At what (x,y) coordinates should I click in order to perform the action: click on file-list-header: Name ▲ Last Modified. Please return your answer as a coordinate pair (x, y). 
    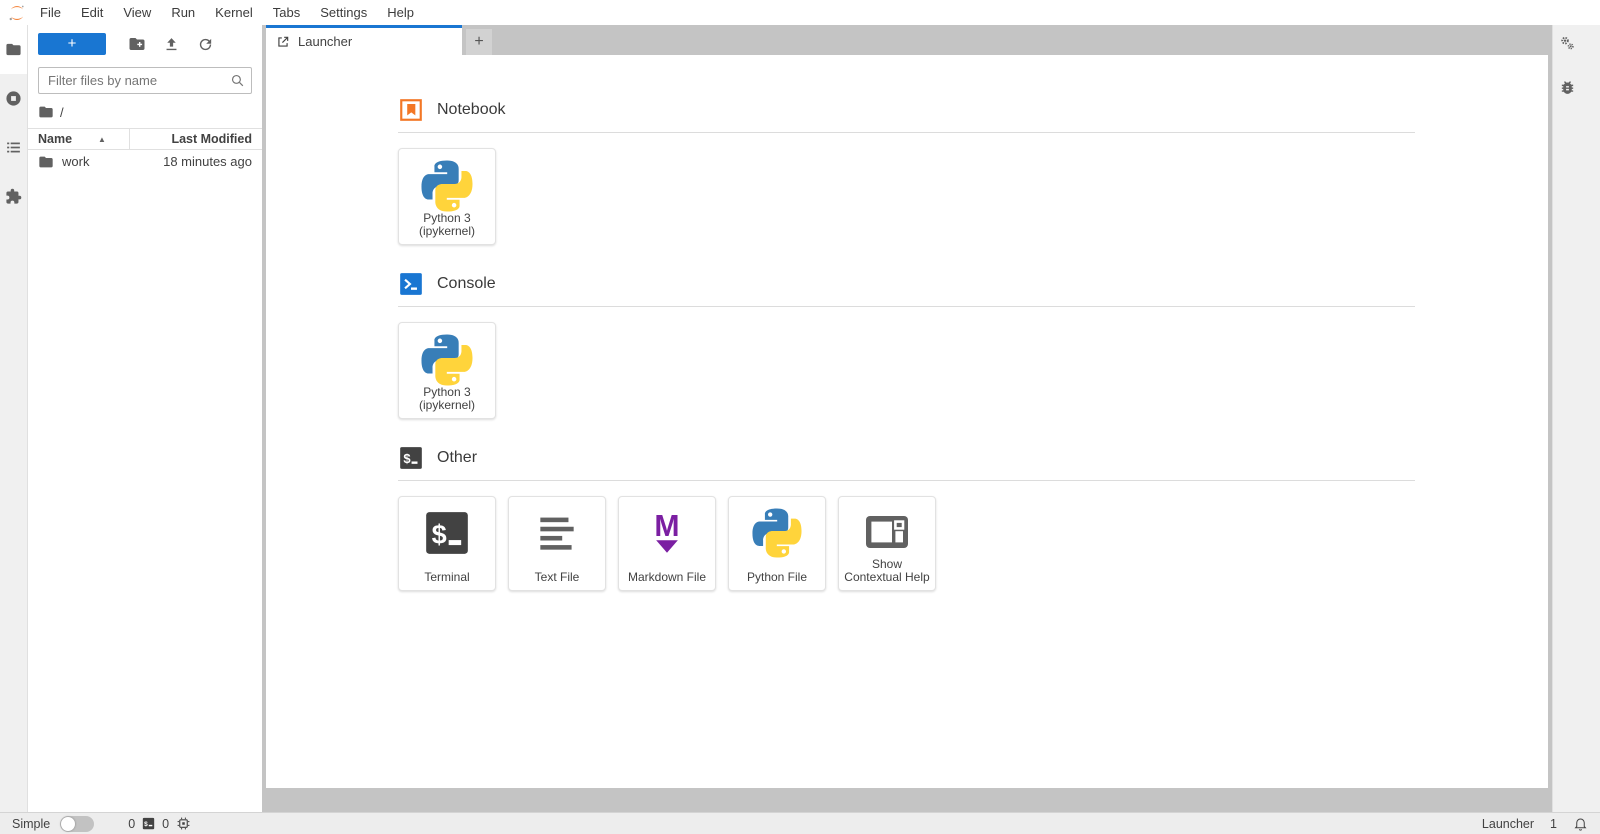
    Looking at the image, I should click on (145, 139).